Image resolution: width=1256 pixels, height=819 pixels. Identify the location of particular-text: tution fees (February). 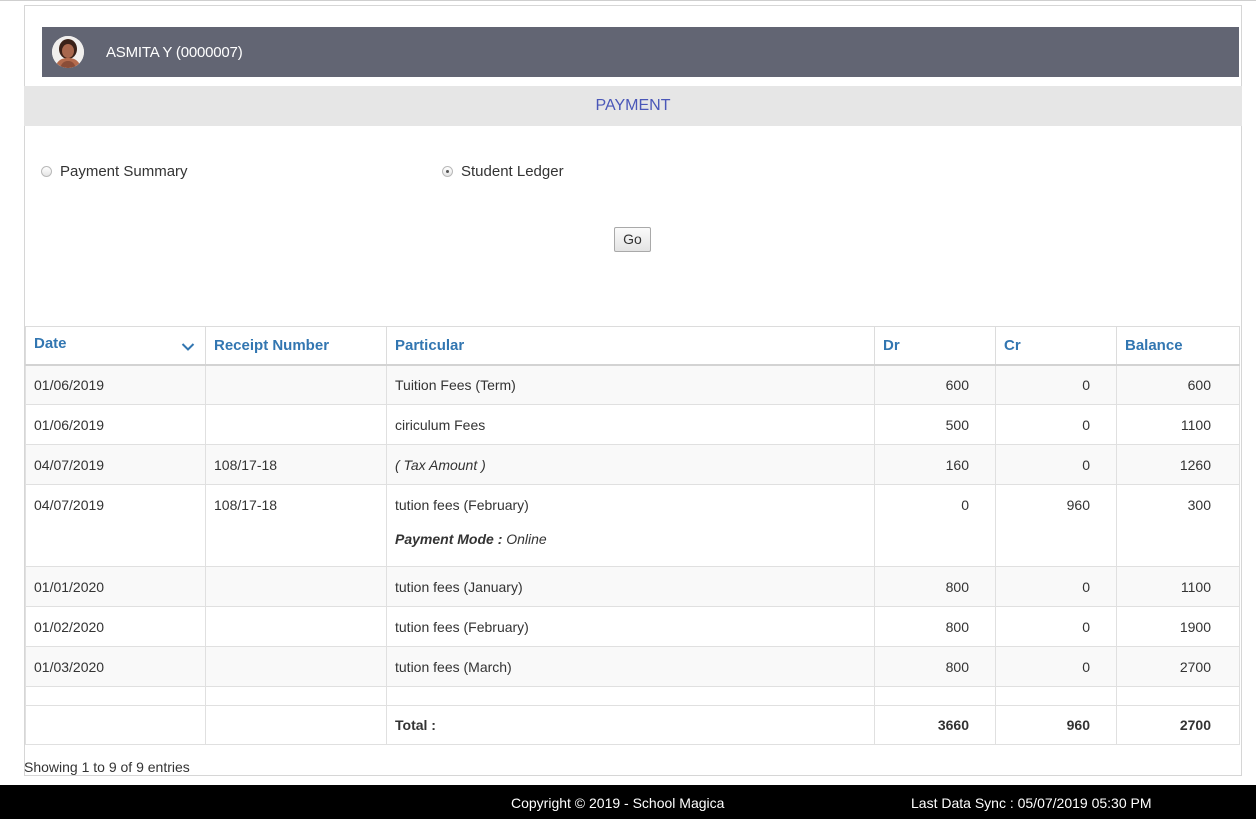
(462, 505).